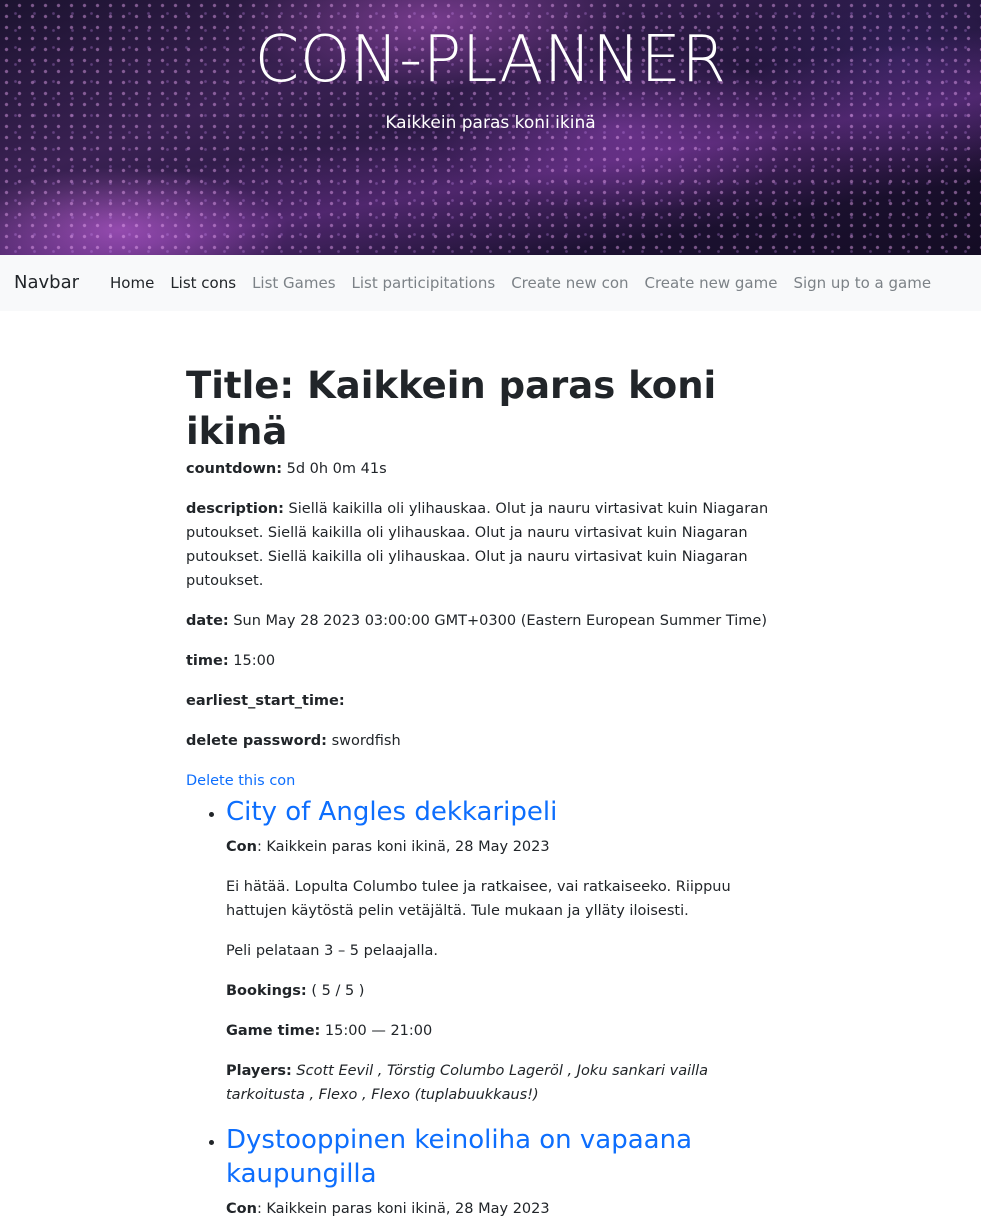 The width and height of the screenshot is (981, 1221). What do you see at coordinates (335, 991) in the screenshot?
I see `game-bookings-value: ( 5 / 5 )` at bounding box center [335, 991].